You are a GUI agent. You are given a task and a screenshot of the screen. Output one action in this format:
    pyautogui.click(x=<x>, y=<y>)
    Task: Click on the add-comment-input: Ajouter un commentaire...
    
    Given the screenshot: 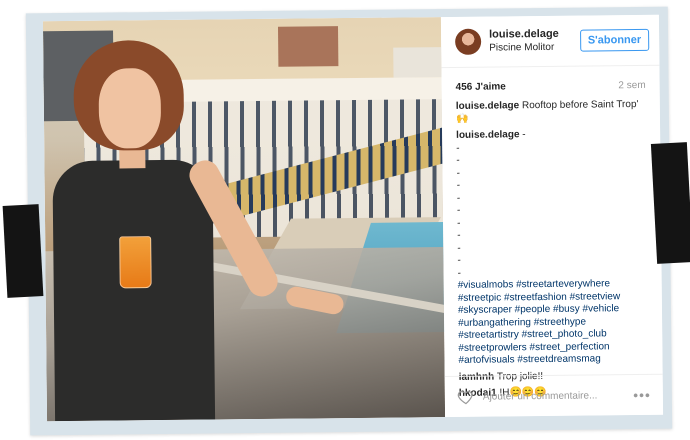 What is the action you would take?
    pyautogui.click(x=558, y=396)
    